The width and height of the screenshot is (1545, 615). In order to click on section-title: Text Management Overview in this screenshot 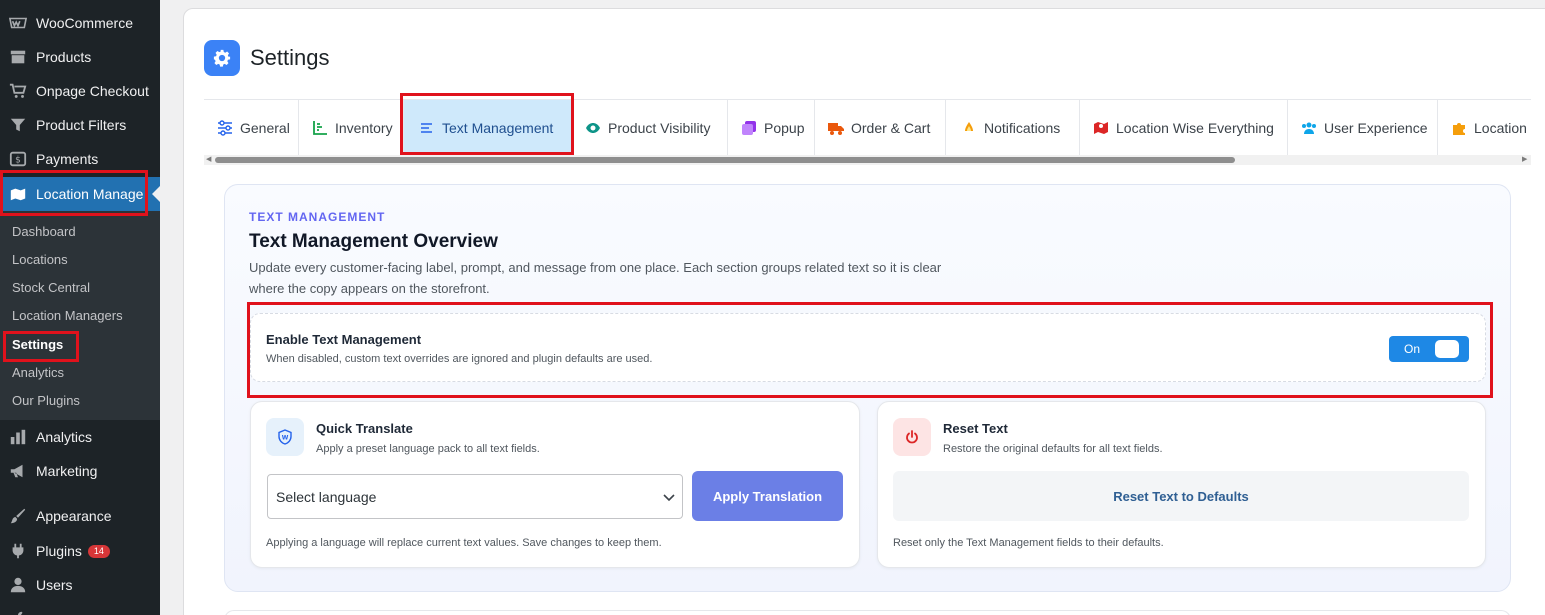, I will do `click(373, 241)`.